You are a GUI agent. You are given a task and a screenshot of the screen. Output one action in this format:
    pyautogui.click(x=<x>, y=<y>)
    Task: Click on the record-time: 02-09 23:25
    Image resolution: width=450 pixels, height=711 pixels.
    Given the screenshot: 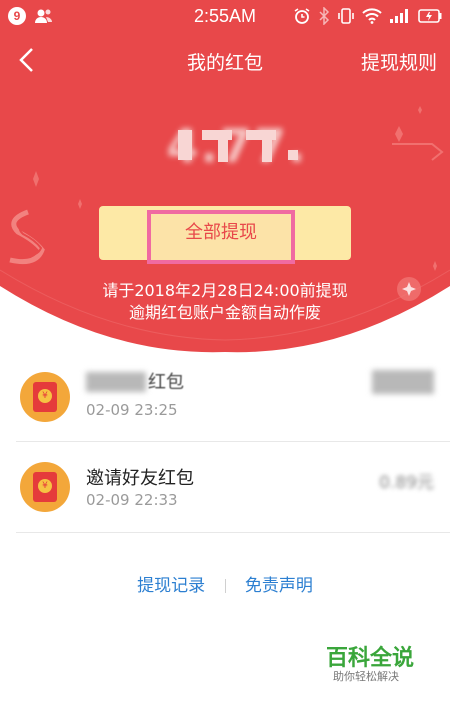 What is the action you would take?
    pyautogui.click(x=132, y=410)
    